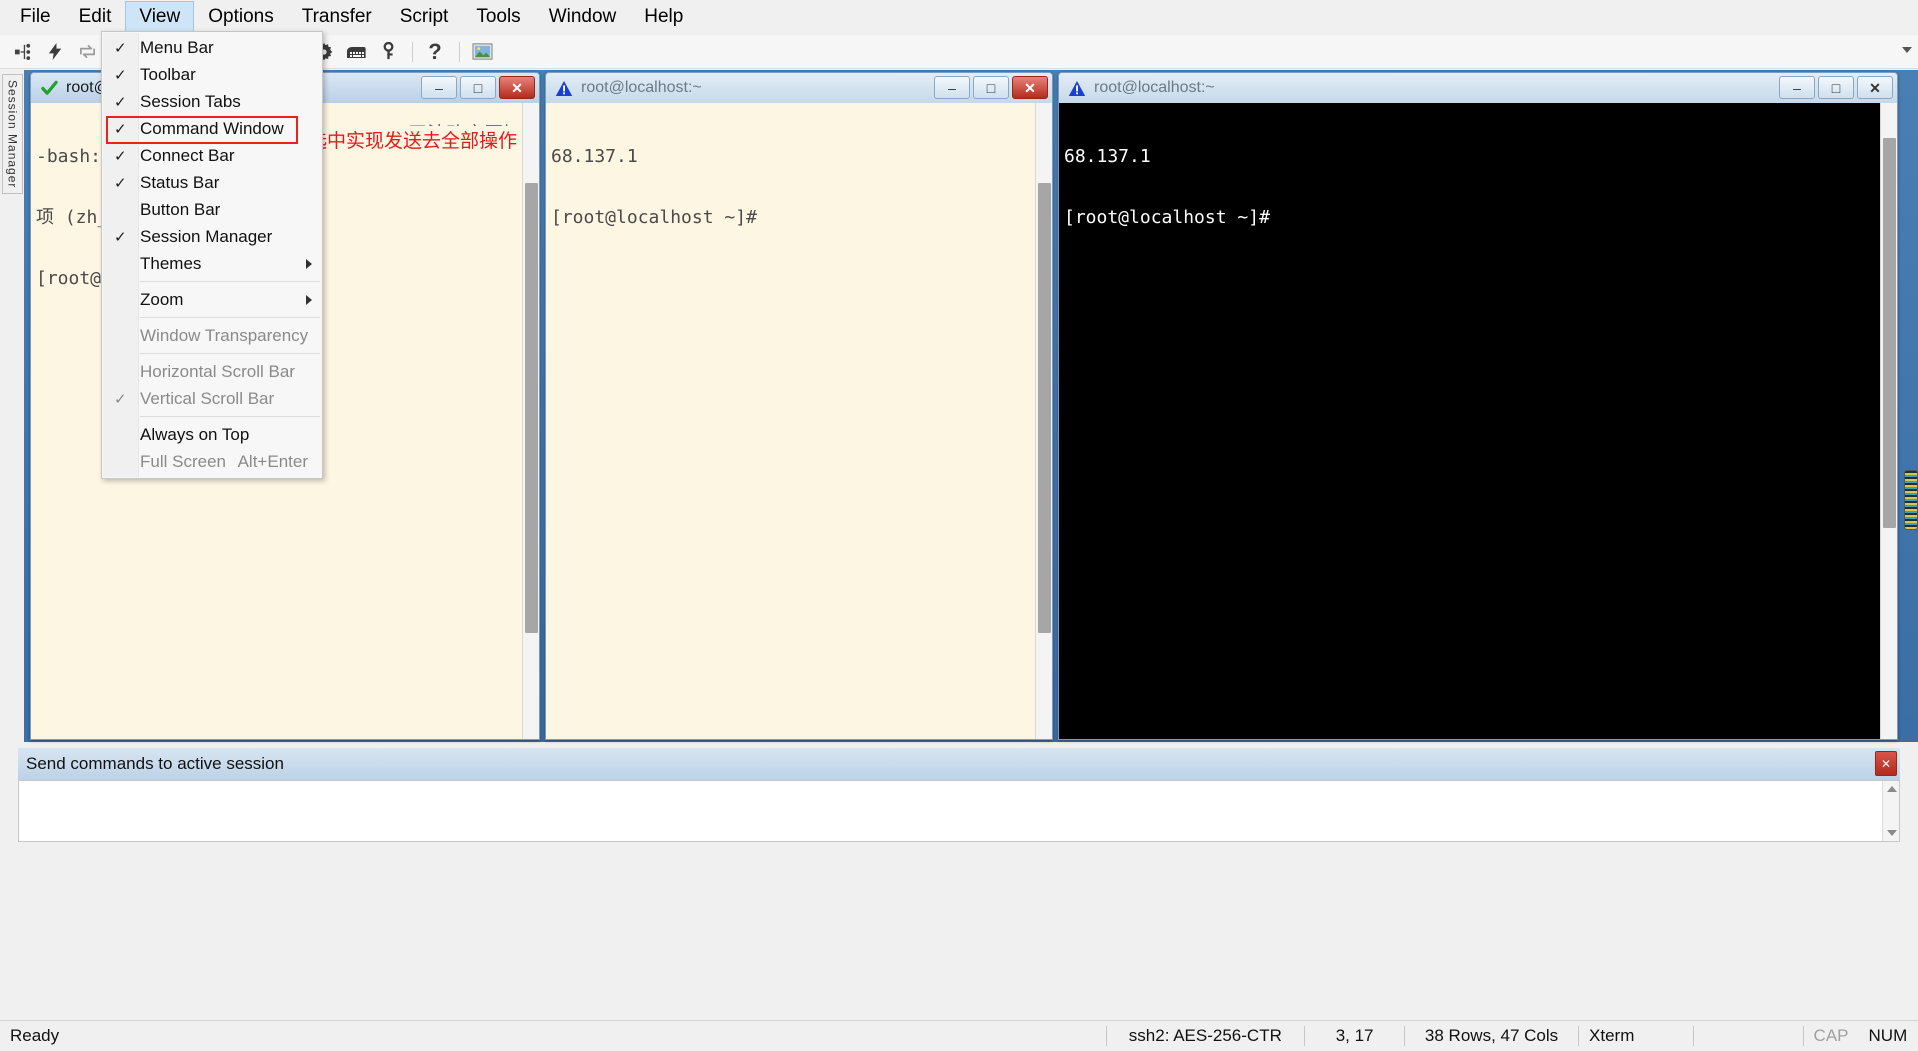 The image size is (1918, 1051). I want to click on window1-minimize-button: –, so click(439, 87).